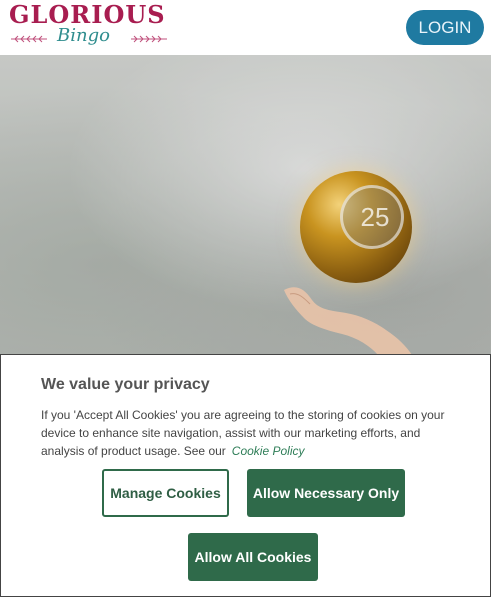 The height and width of the screenshot is (597, 491). What do you see at coordinates (445, 27) in the screenshot?
I see `login-button: LOGIN` at bounding box center [445, 27].